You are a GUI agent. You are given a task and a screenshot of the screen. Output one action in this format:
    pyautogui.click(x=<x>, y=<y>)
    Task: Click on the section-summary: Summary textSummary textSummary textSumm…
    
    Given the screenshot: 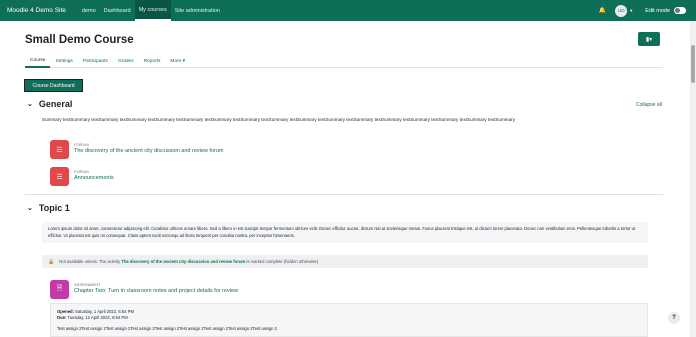 What is the action you would take?
    pyautogui.click(x=278, y=119)
    